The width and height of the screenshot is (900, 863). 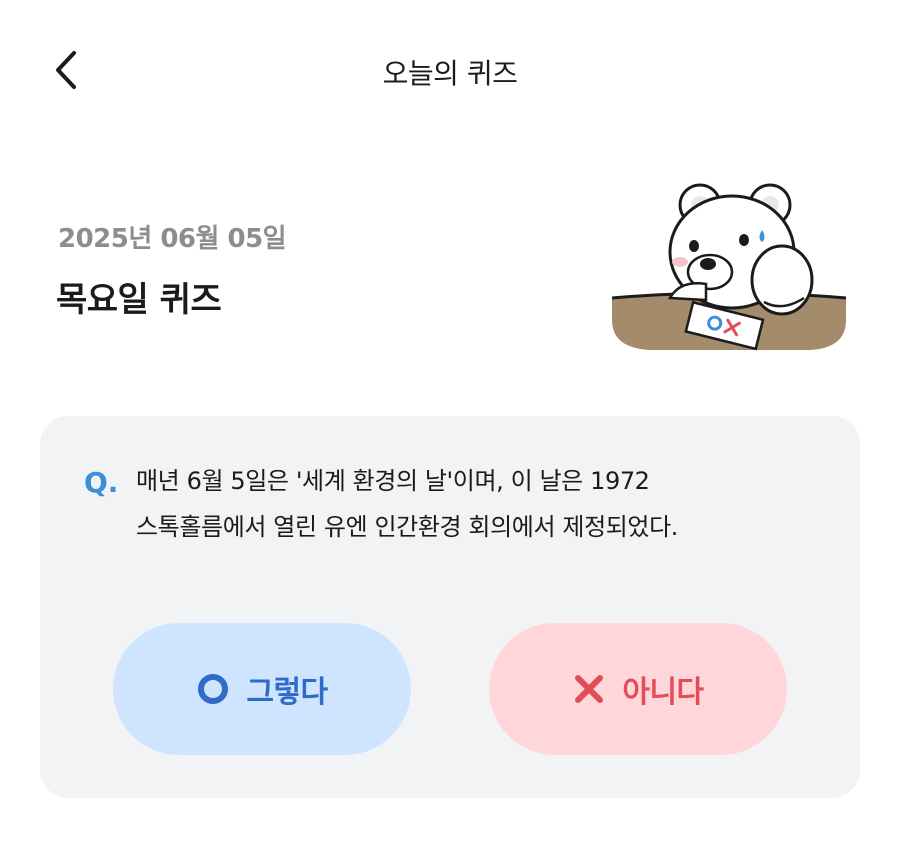 I want to click on answer-yes-button: 그렇다, so click(x=262, y=689).